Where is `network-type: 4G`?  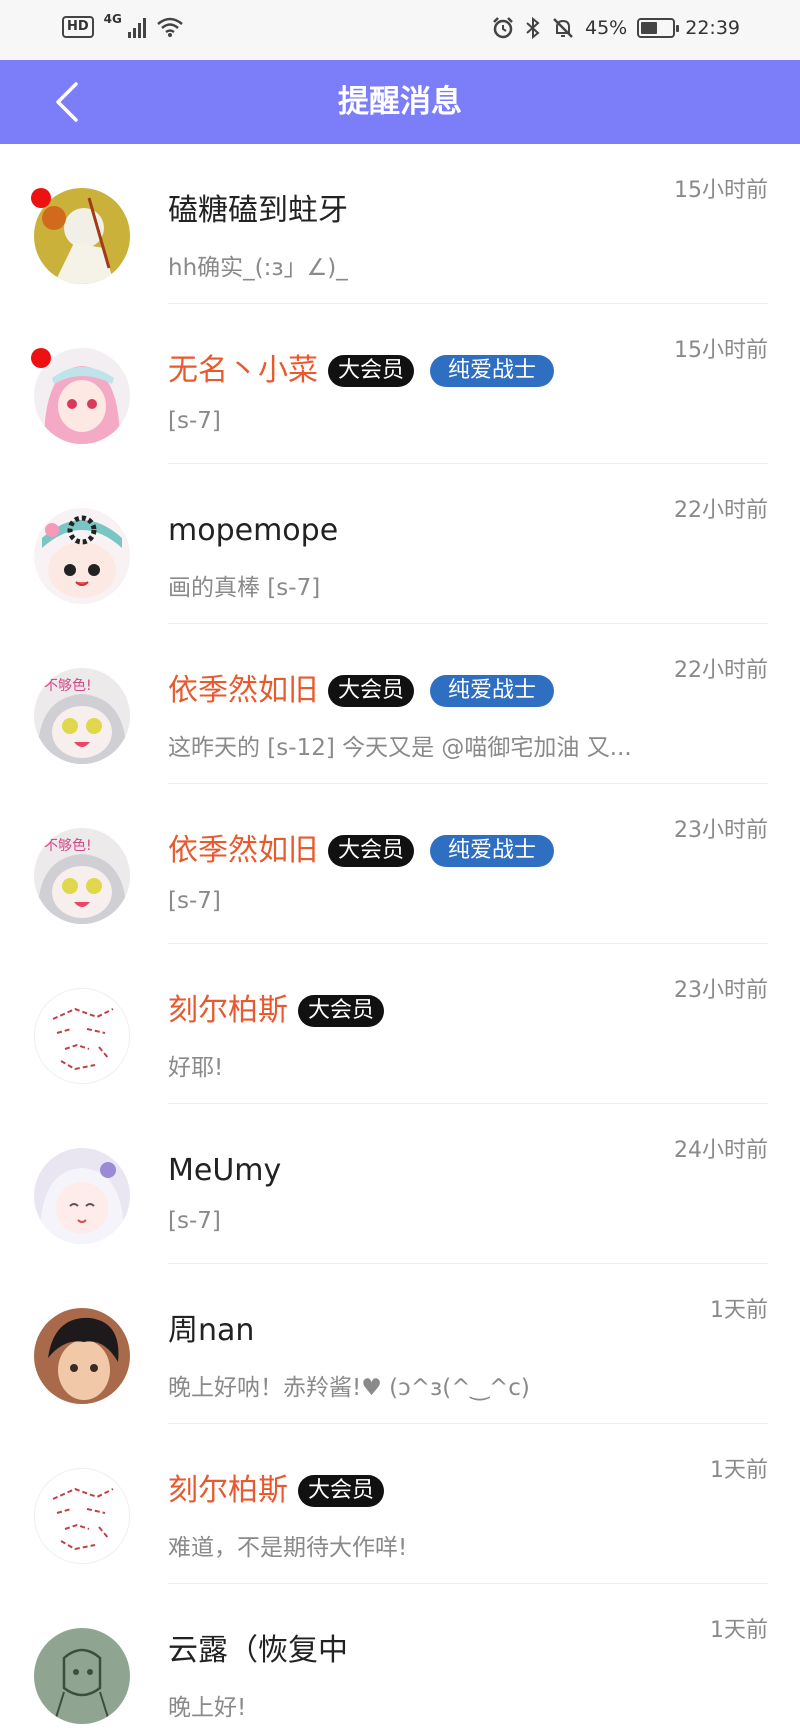
network-type: 4G is located at coordinates (112, 19).